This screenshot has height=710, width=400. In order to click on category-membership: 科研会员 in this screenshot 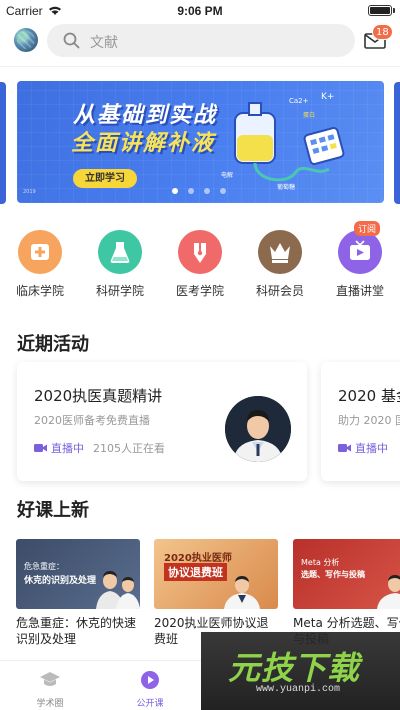, I will do `click(280, 262)`.